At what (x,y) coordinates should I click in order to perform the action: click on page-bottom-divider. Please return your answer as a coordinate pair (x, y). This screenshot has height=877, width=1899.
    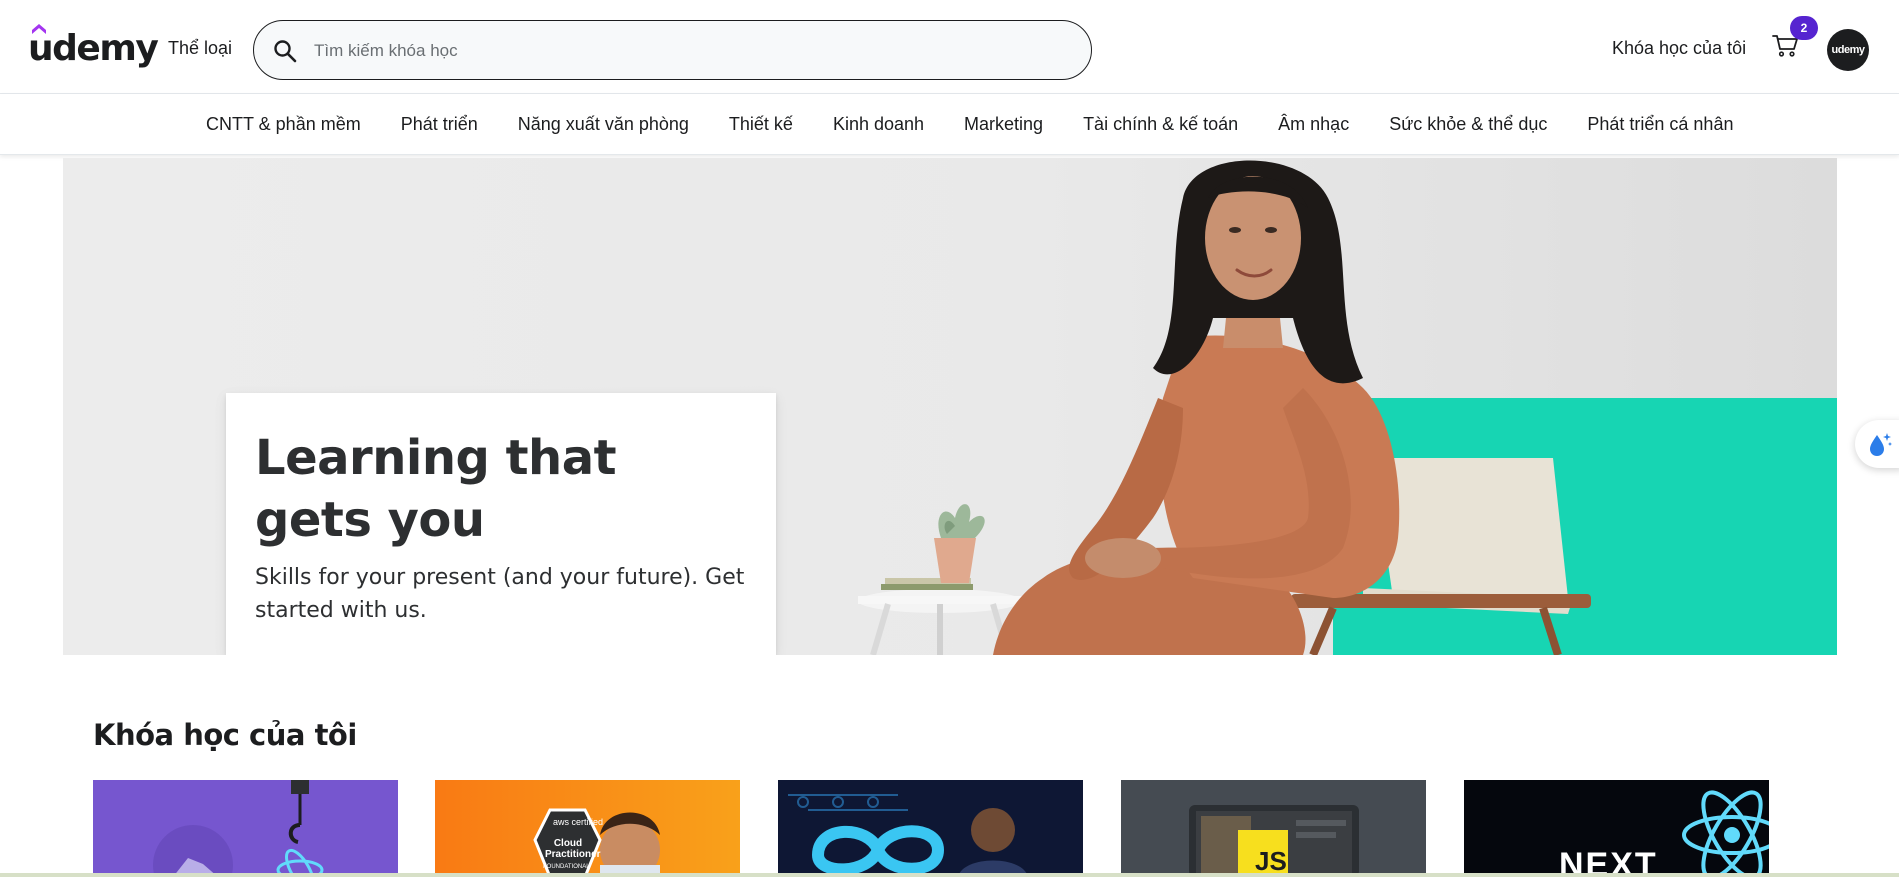
    Looking at the image, I should click on (949, 875).